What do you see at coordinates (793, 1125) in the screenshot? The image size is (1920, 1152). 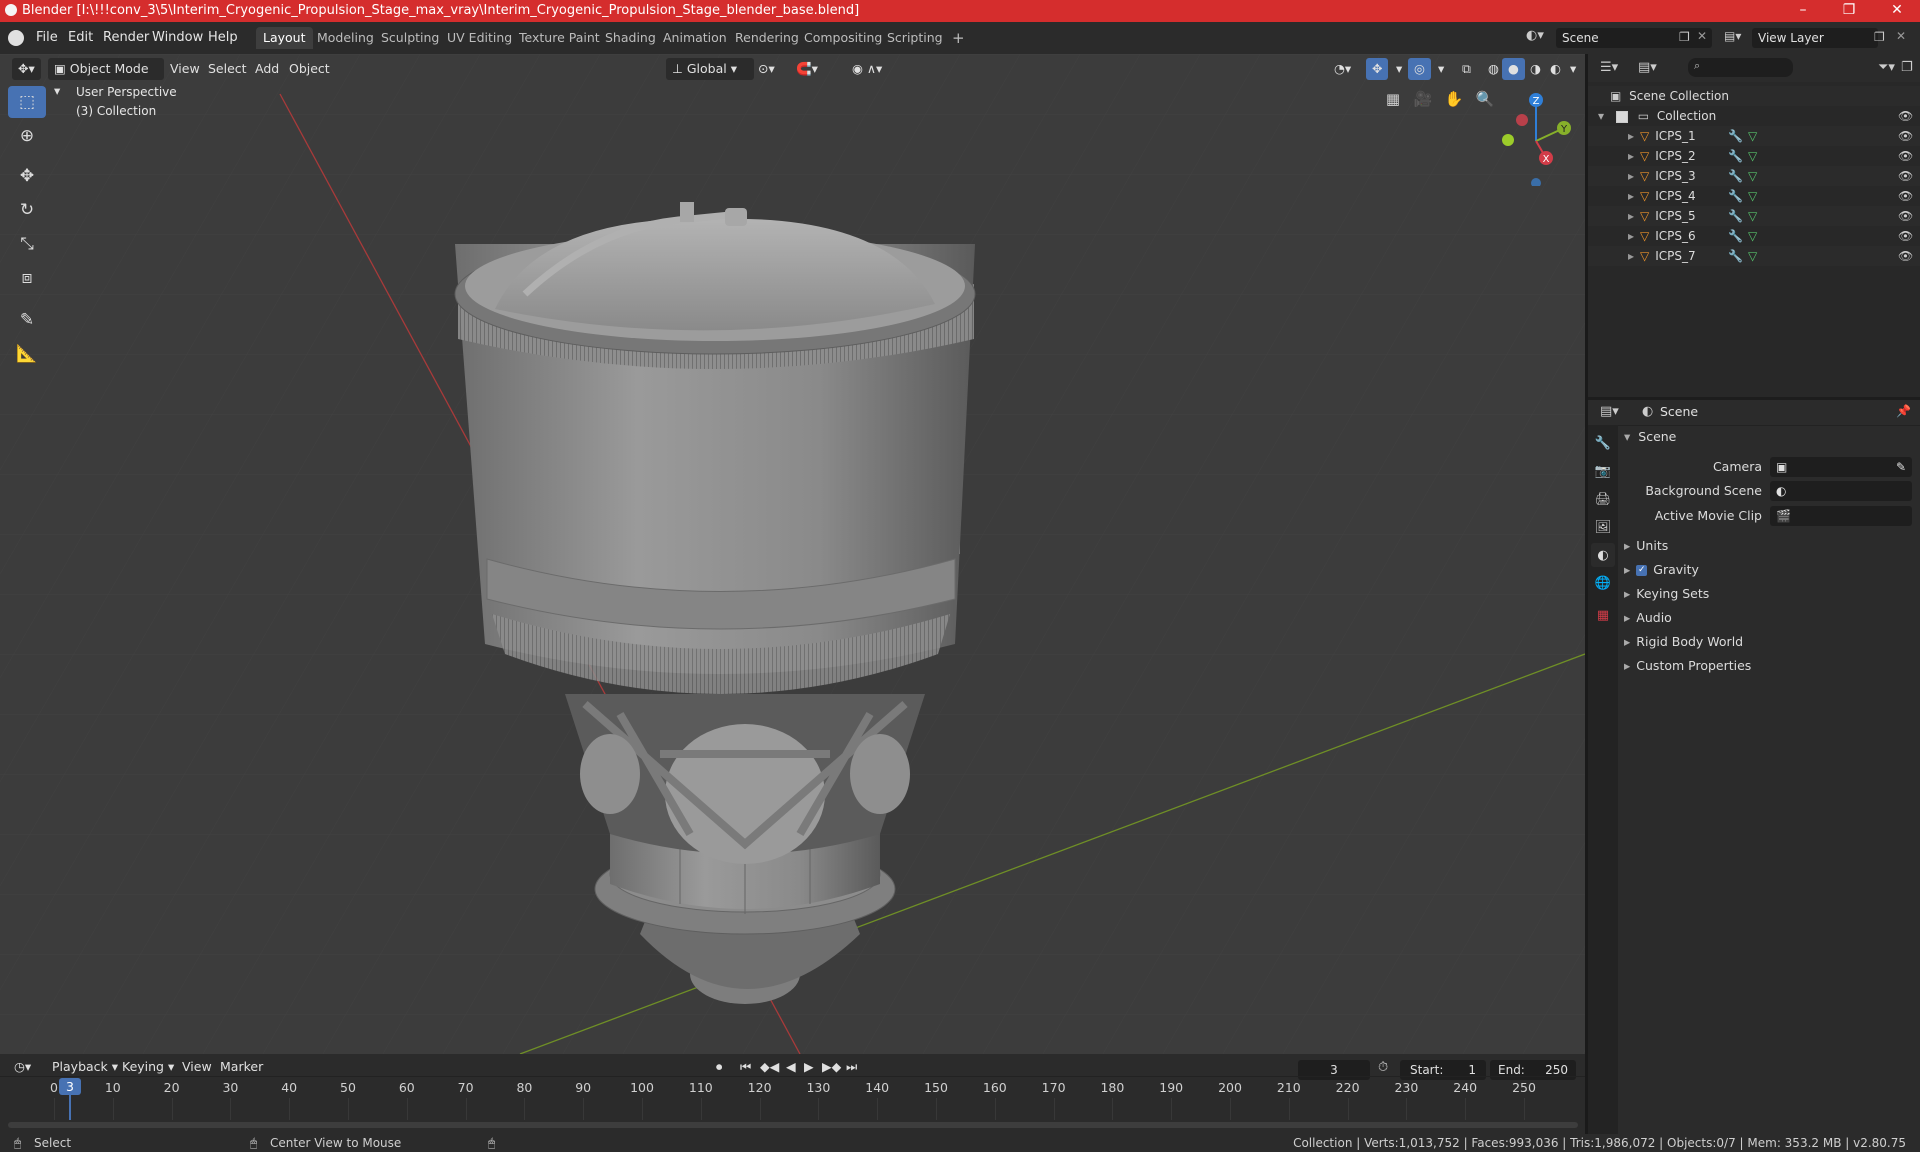 I see `timeline-scrollbar` at bounding box center [793, 1125].